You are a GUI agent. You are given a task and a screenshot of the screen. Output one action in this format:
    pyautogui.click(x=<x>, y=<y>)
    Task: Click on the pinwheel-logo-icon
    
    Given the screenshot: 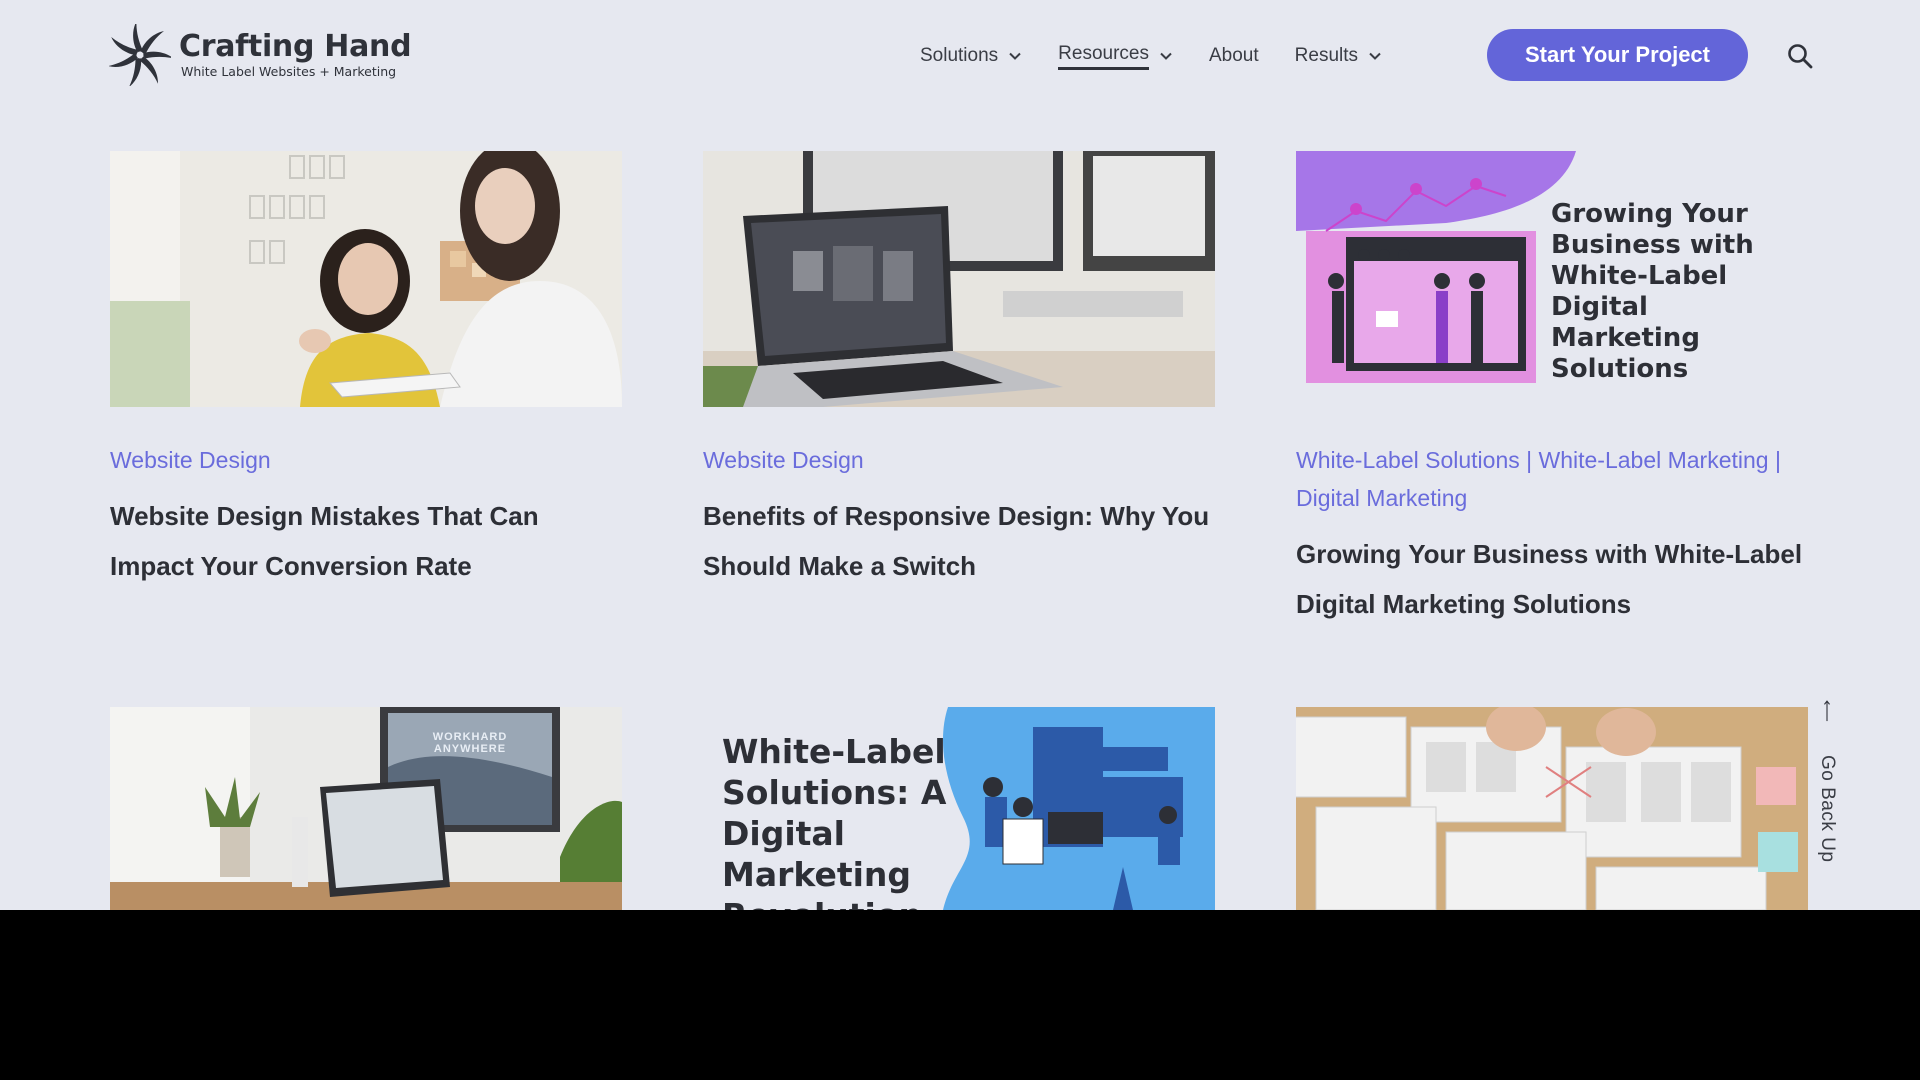 What is the action you would take?
    pyautogui.click(x=140, y=55)
    